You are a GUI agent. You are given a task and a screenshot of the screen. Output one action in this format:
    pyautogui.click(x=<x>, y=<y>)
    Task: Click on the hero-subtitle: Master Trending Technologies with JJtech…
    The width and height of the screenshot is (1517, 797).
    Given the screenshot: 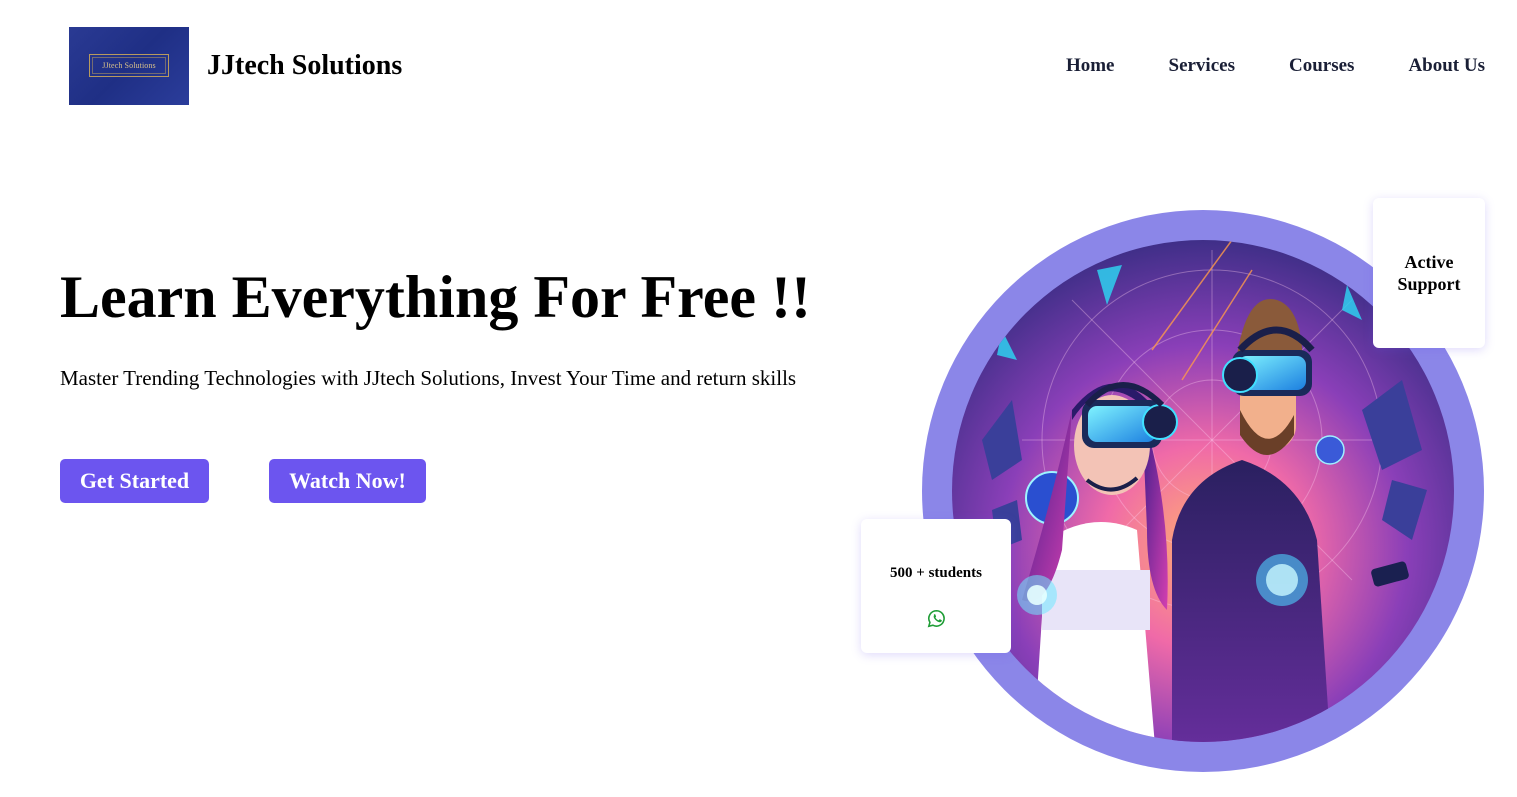 What is the action you would take?
    pyautogui.click(x=428, y=378)
    